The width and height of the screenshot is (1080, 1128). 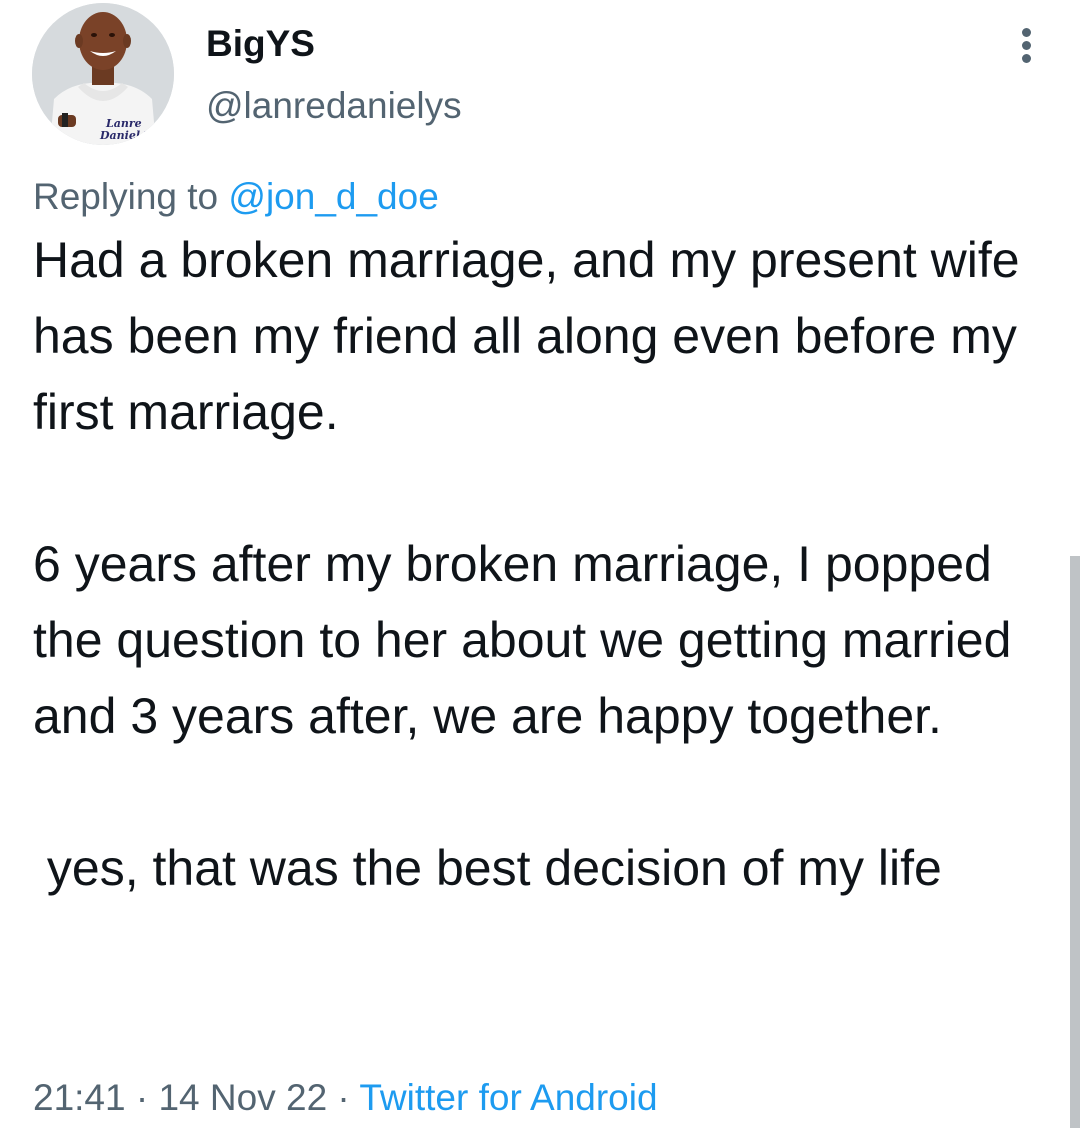 I want to click on reply-mention-link: @jon_d_doe, so click(x=333, y=196).